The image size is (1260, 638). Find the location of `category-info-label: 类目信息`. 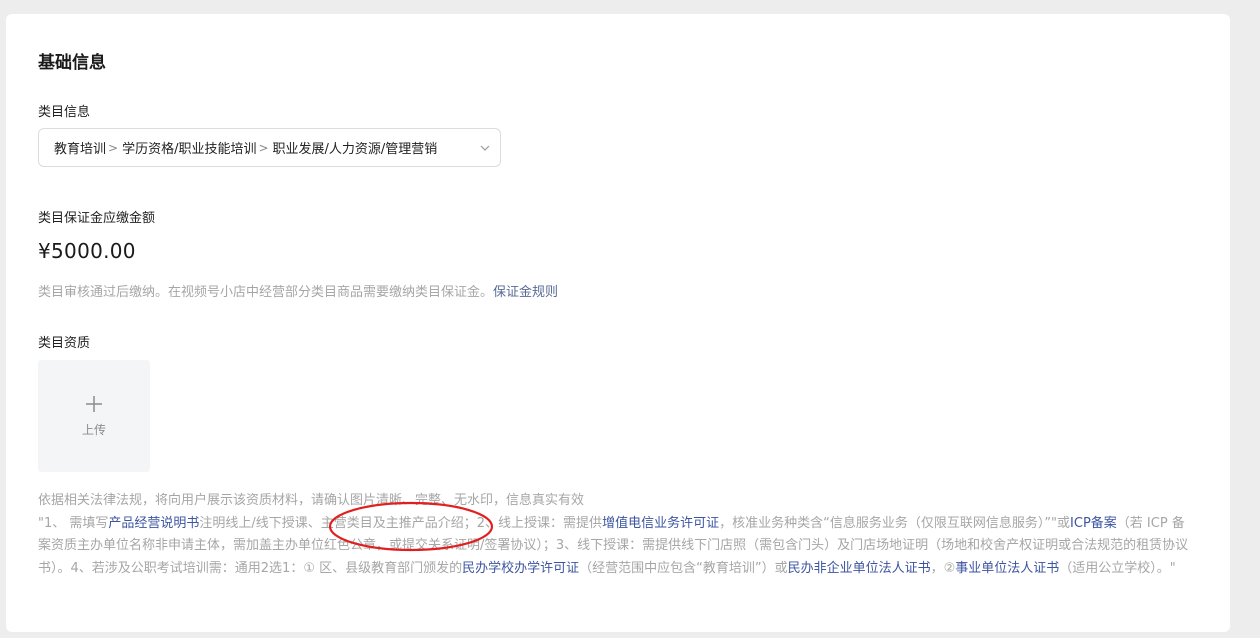

category-info-label: 类目信息 is located at coordinates (64, 112).